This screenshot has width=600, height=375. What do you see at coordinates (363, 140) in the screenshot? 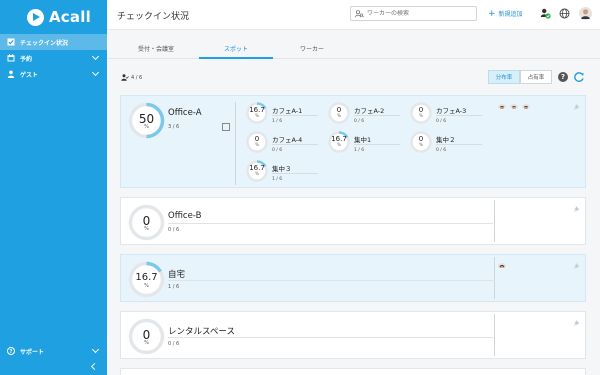
I see `sub-area-name: 集中1` at bounding box center [363, 140].